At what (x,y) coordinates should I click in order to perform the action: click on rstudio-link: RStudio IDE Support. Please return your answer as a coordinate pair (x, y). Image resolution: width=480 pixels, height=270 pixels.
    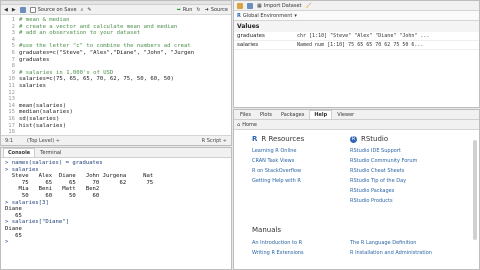
    Looking at the image, I should click on (405, 151).